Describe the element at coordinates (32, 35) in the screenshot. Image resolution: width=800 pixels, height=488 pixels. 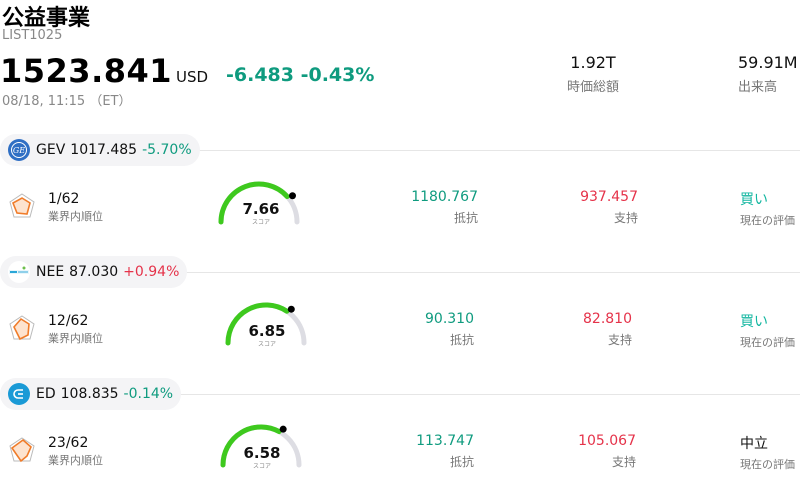
I see `index-code: LIST1025` at that location.